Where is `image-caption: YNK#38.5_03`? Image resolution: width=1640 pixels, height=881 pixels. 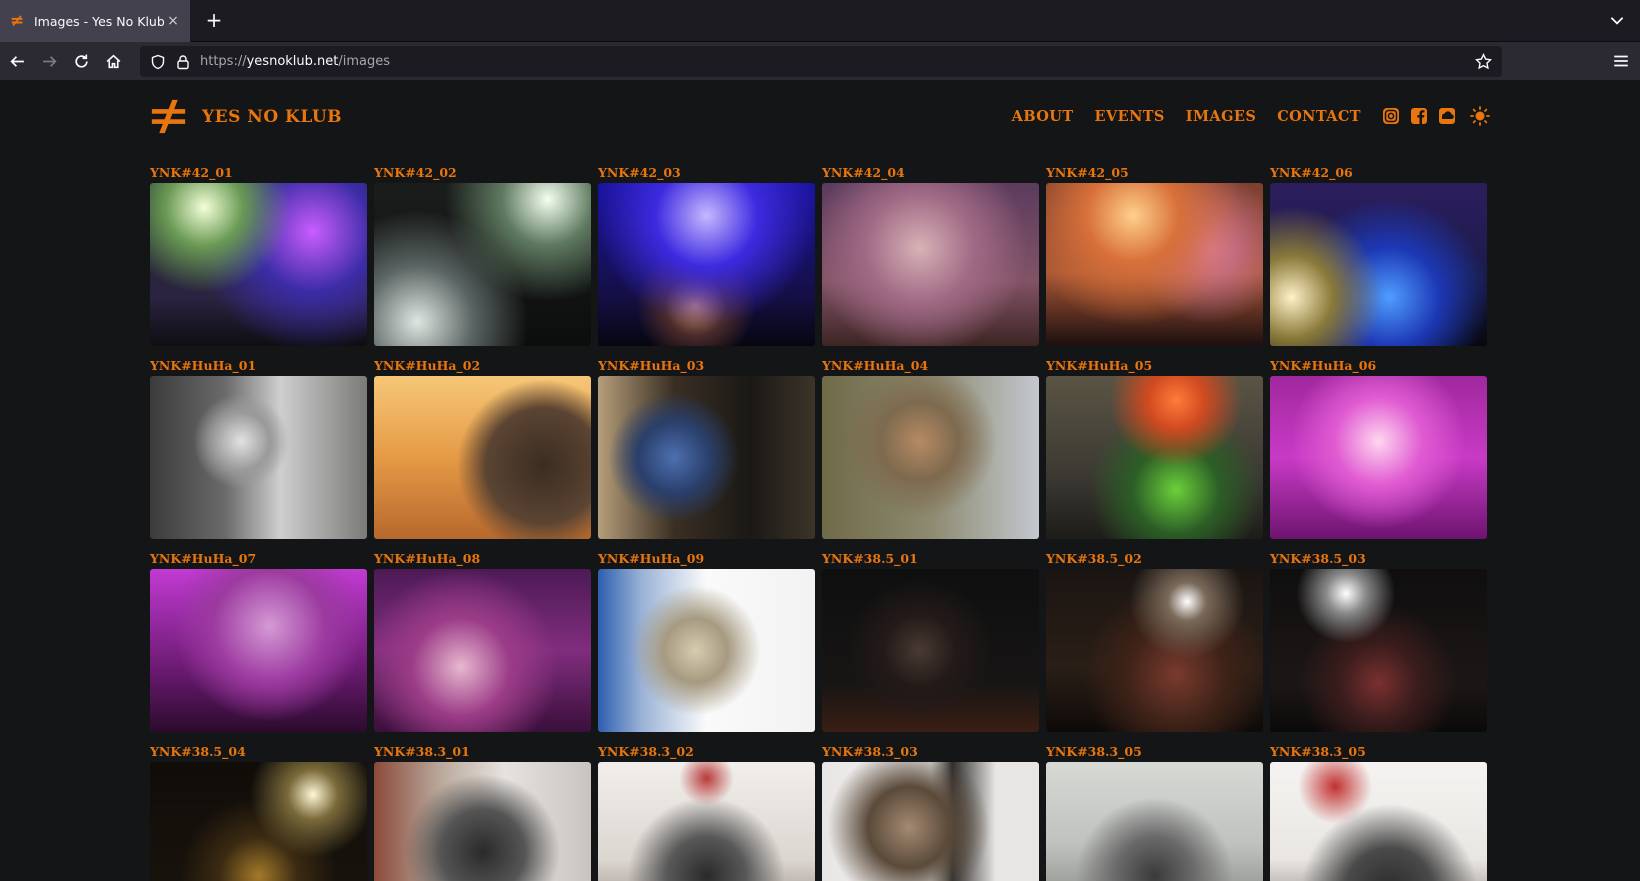 image-caption: YNK#38.5_03 is located at coordinates (1378, 560).